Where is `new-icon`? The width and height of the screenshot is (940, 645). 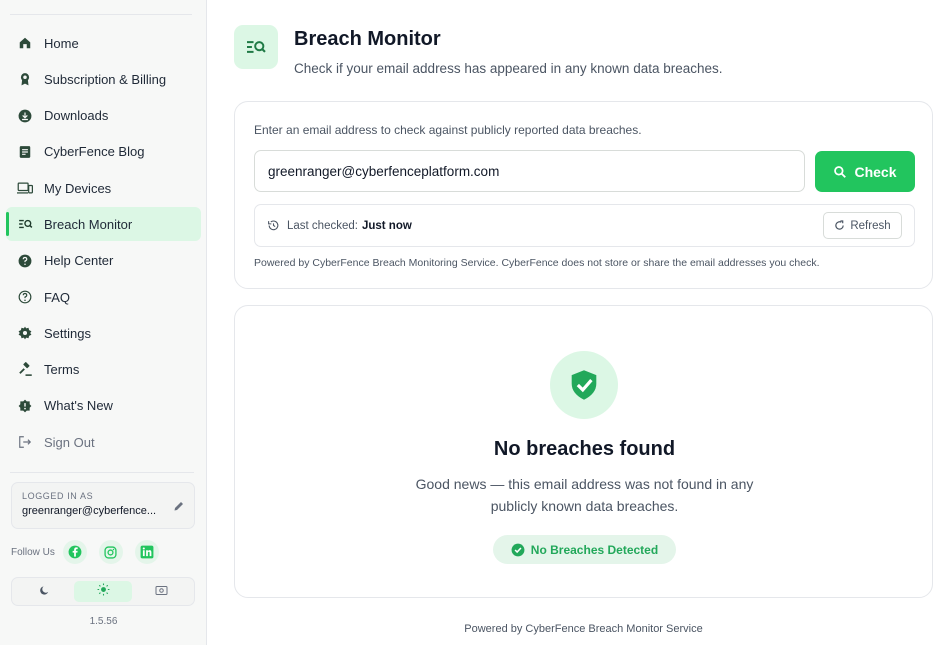
new-icon is located at coordinates (25, 406).